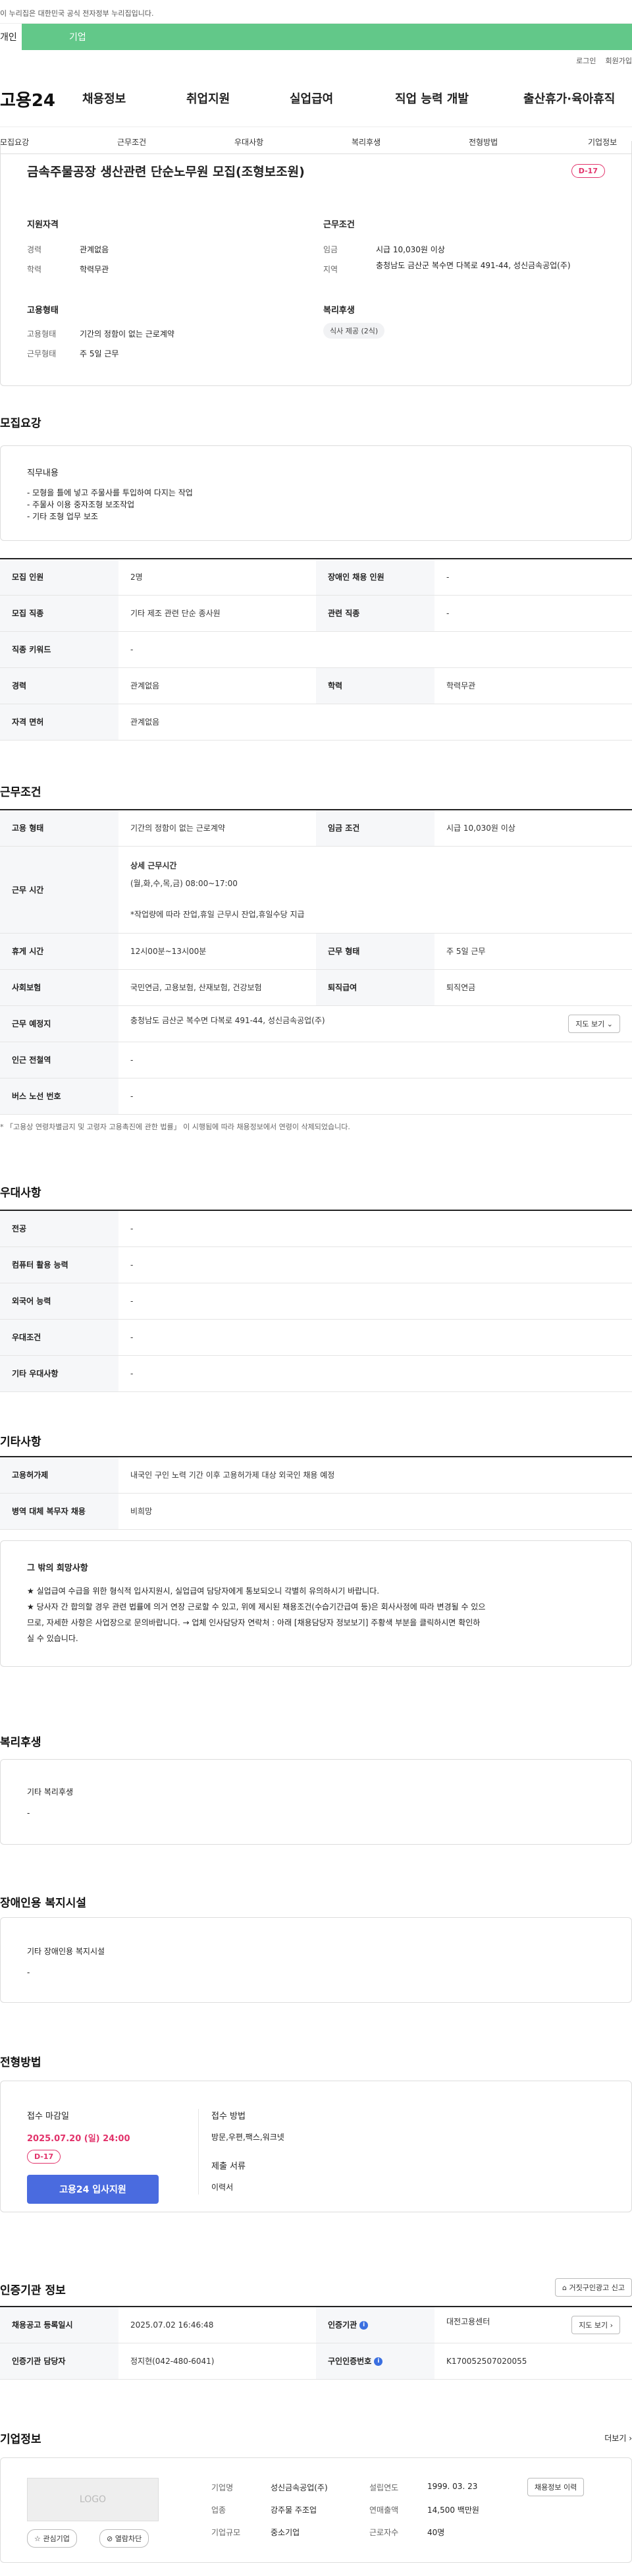 The width and height of the screenshot is (632, 2576). I want to click on row-value: 학력무관, so click(533, 685).